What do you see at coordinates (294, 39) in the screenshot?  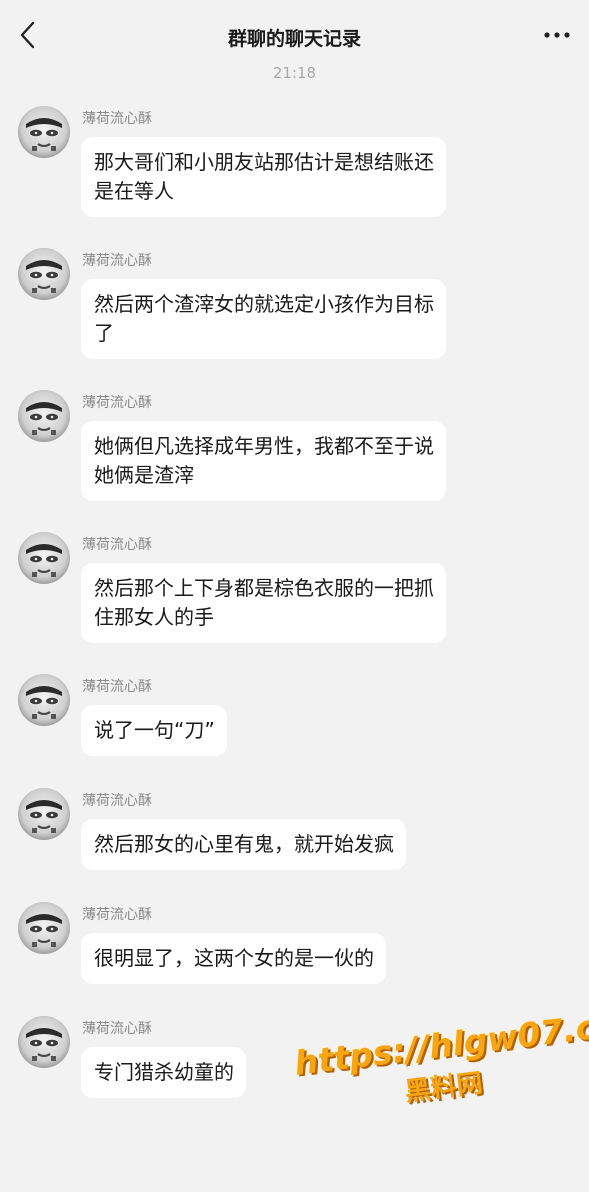 I see `page-title: 群聊的聊天记录` at bounding box center [294, 39].